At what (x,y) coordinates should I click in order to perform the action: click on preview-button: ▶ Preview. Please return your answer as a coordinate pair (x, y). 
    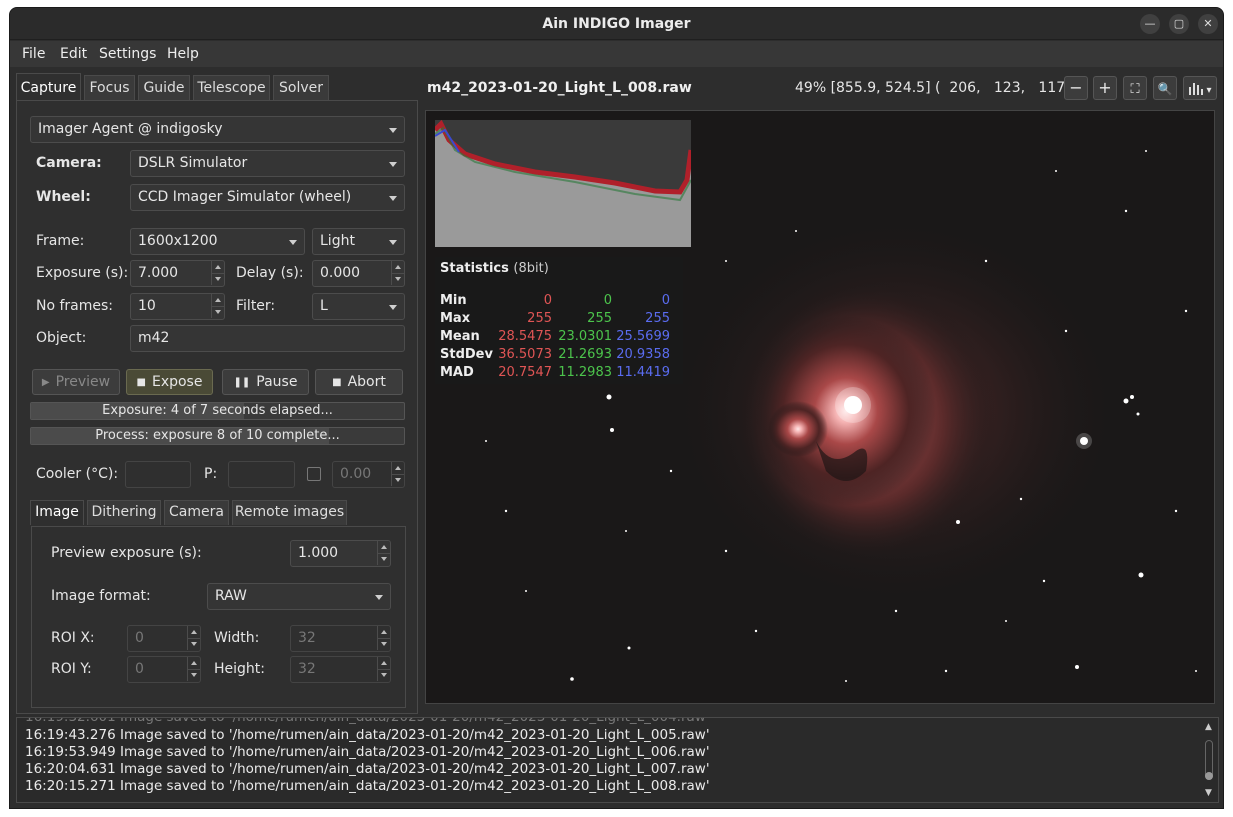
    Looking at the image, I should click on (76, 382).